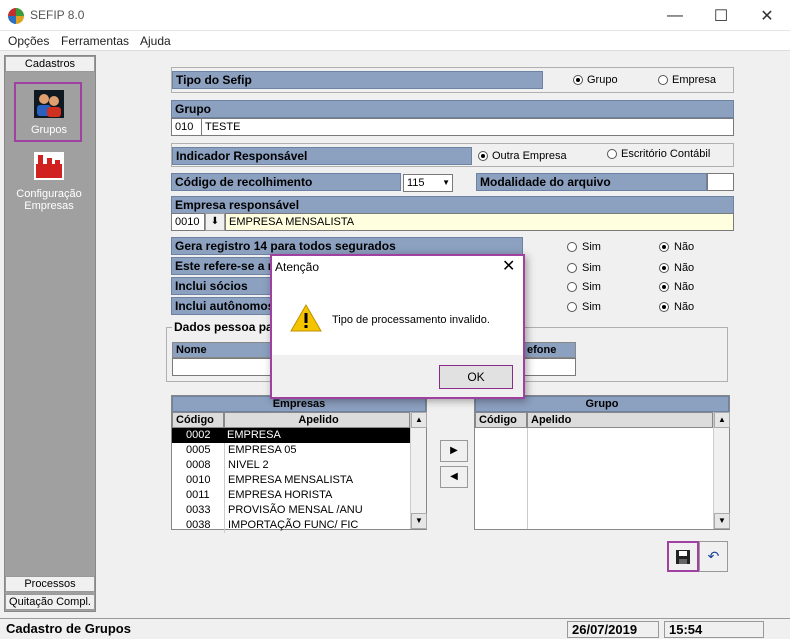 This screenshot has height=639, width=790. What do you see at coordinates (666, 154) in the screenshot?
I see `radio-label: Escritório Contábil` at bounding box center [666, 154].